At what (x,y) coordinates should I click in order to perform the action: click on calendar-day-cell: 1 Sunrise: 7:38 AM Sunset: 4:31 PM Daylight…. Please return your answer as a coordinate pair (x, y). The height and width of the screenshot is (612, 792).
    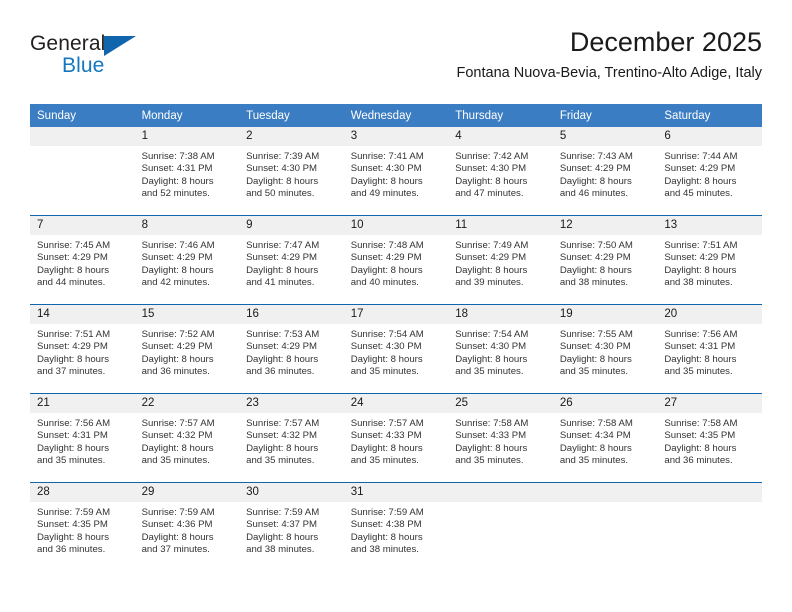
    Looking at the image, I should click on (187, 171).